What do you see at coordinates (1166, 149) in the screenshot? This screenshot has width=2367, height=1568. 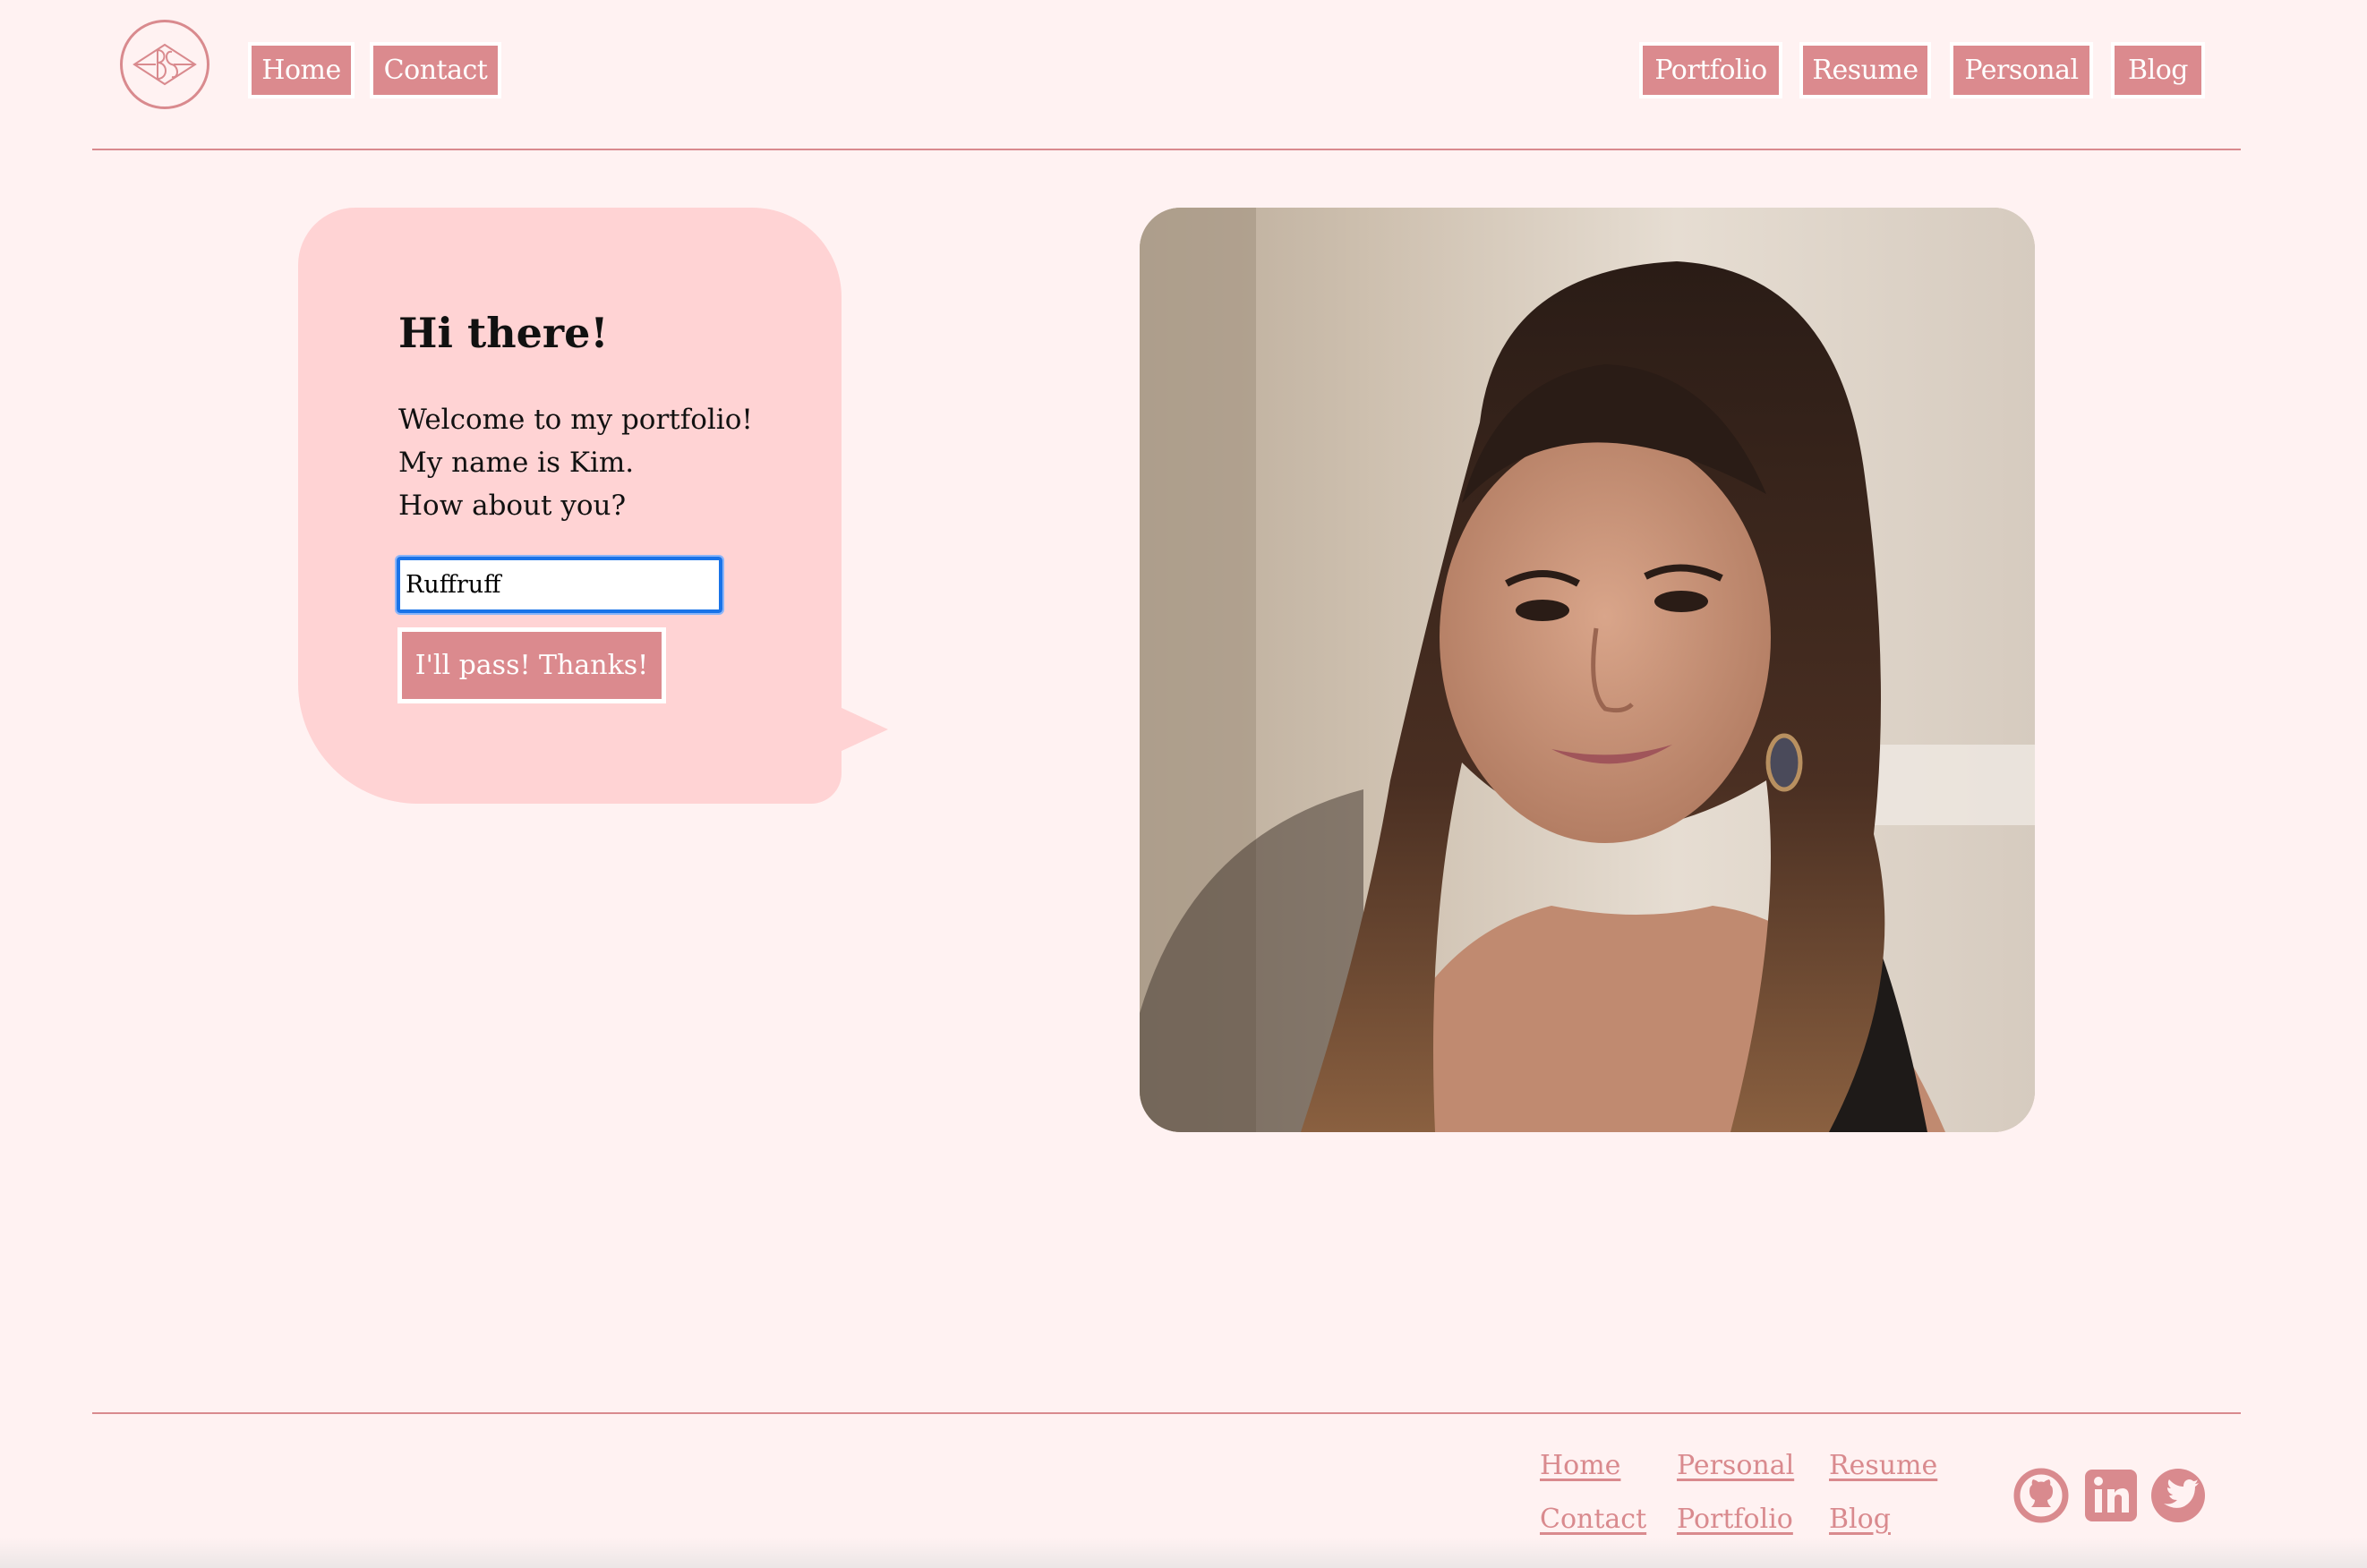 I see `header-divider` at bounding box center [1166, 149].